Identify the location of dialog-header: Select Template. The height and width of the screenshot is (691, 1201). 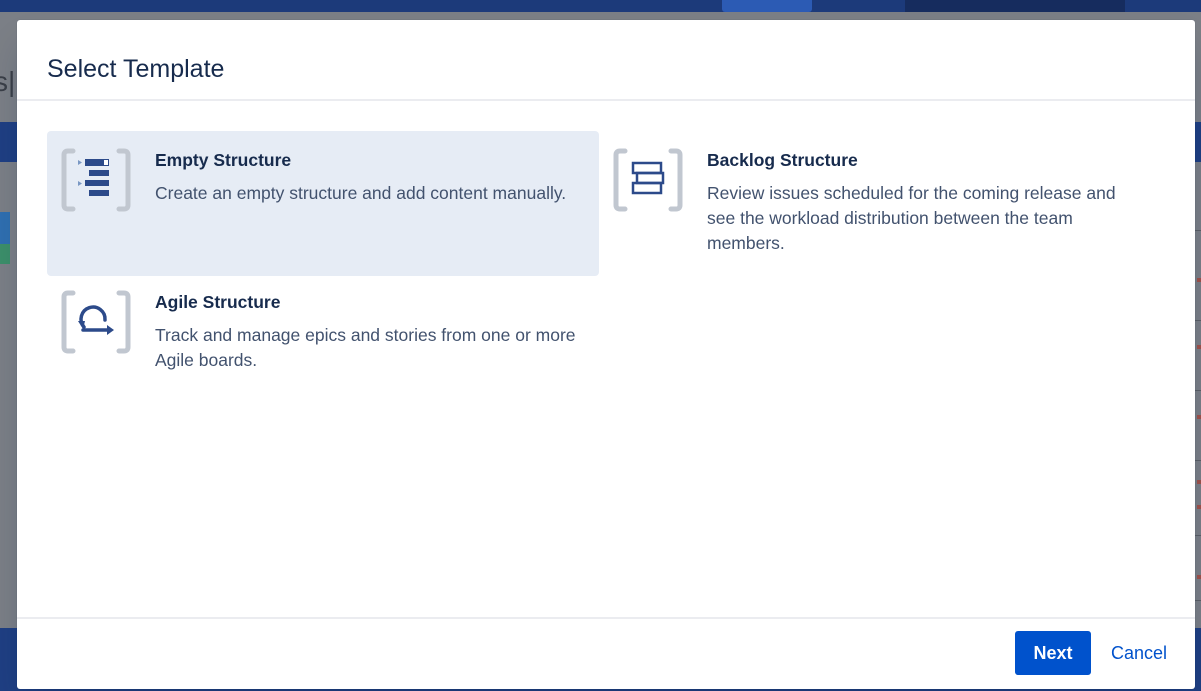
(606, 60).